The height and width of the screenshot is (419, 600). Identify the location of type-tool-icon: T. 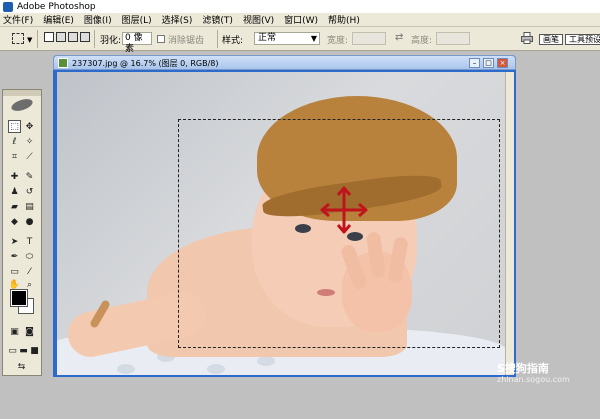
(29, 241).